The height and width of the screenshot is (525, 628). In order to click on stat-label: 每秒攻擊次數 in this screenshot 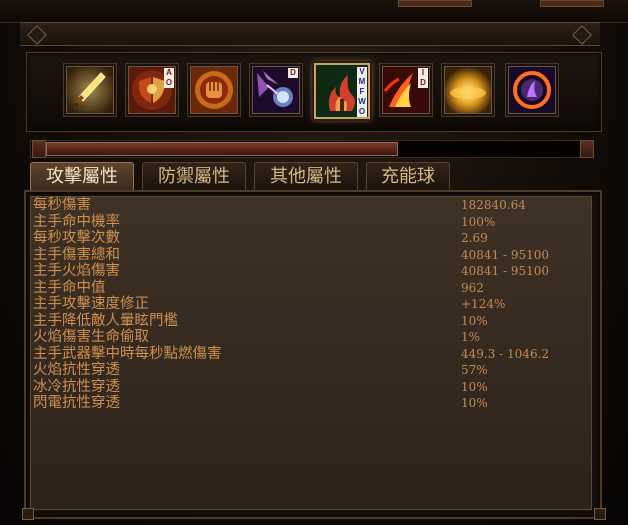, I will do `click(76, 238)`.